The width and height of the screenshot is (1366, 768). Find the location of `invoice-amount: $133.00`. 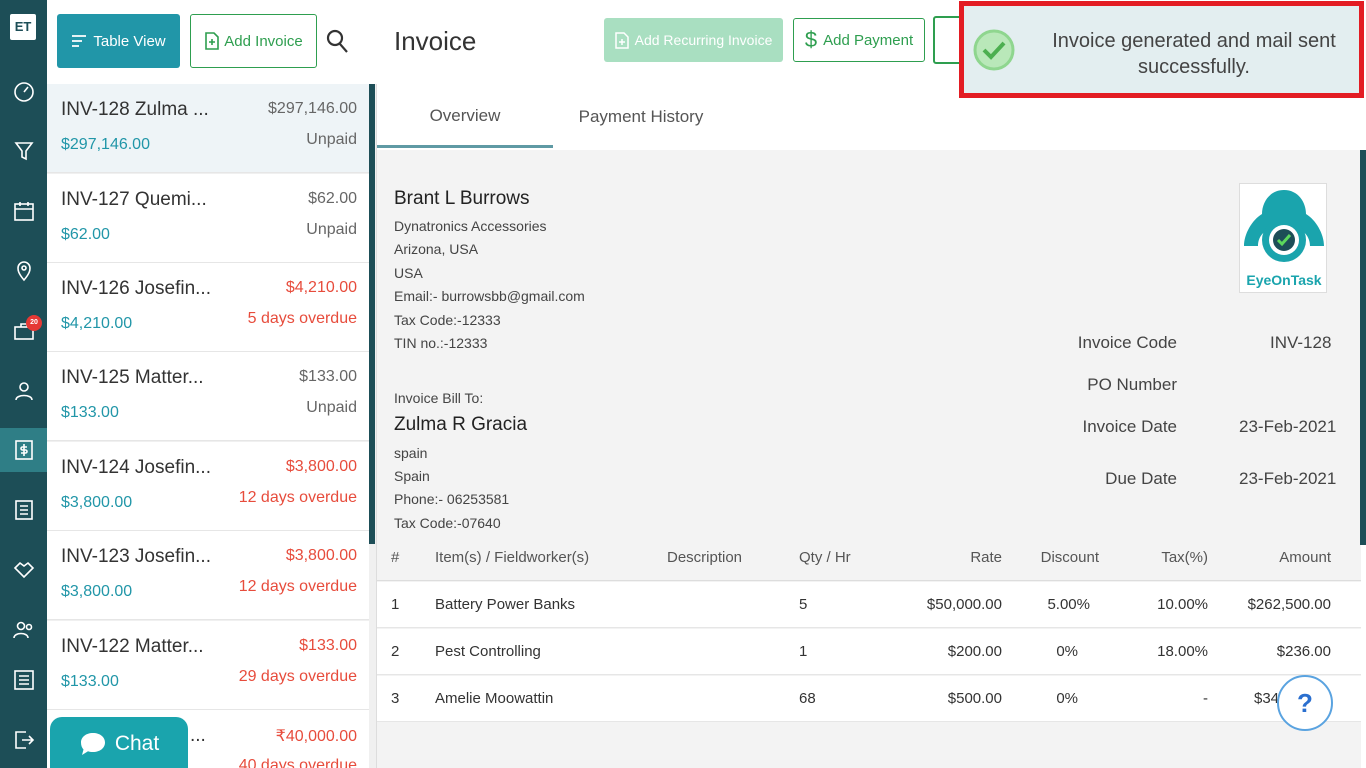

invoice-amount: $133.00 is located at coordinates (328, 376).